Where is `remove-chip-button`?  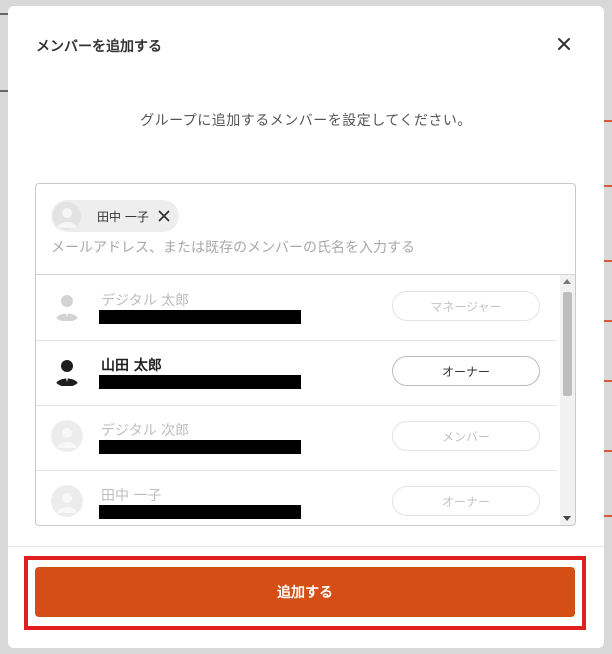
remove-chip-button is located at coordinates (164, 216).